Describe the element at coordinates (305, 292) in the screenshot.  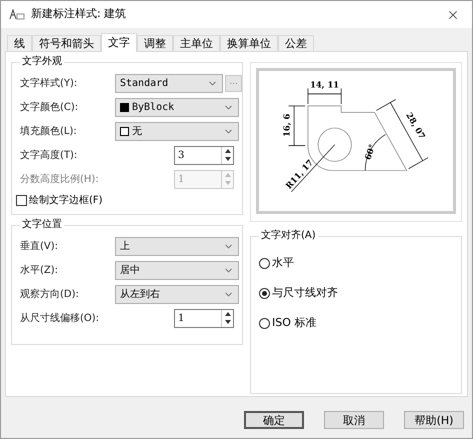
I see `radio-label: 与尺寸线对齐` at that location.